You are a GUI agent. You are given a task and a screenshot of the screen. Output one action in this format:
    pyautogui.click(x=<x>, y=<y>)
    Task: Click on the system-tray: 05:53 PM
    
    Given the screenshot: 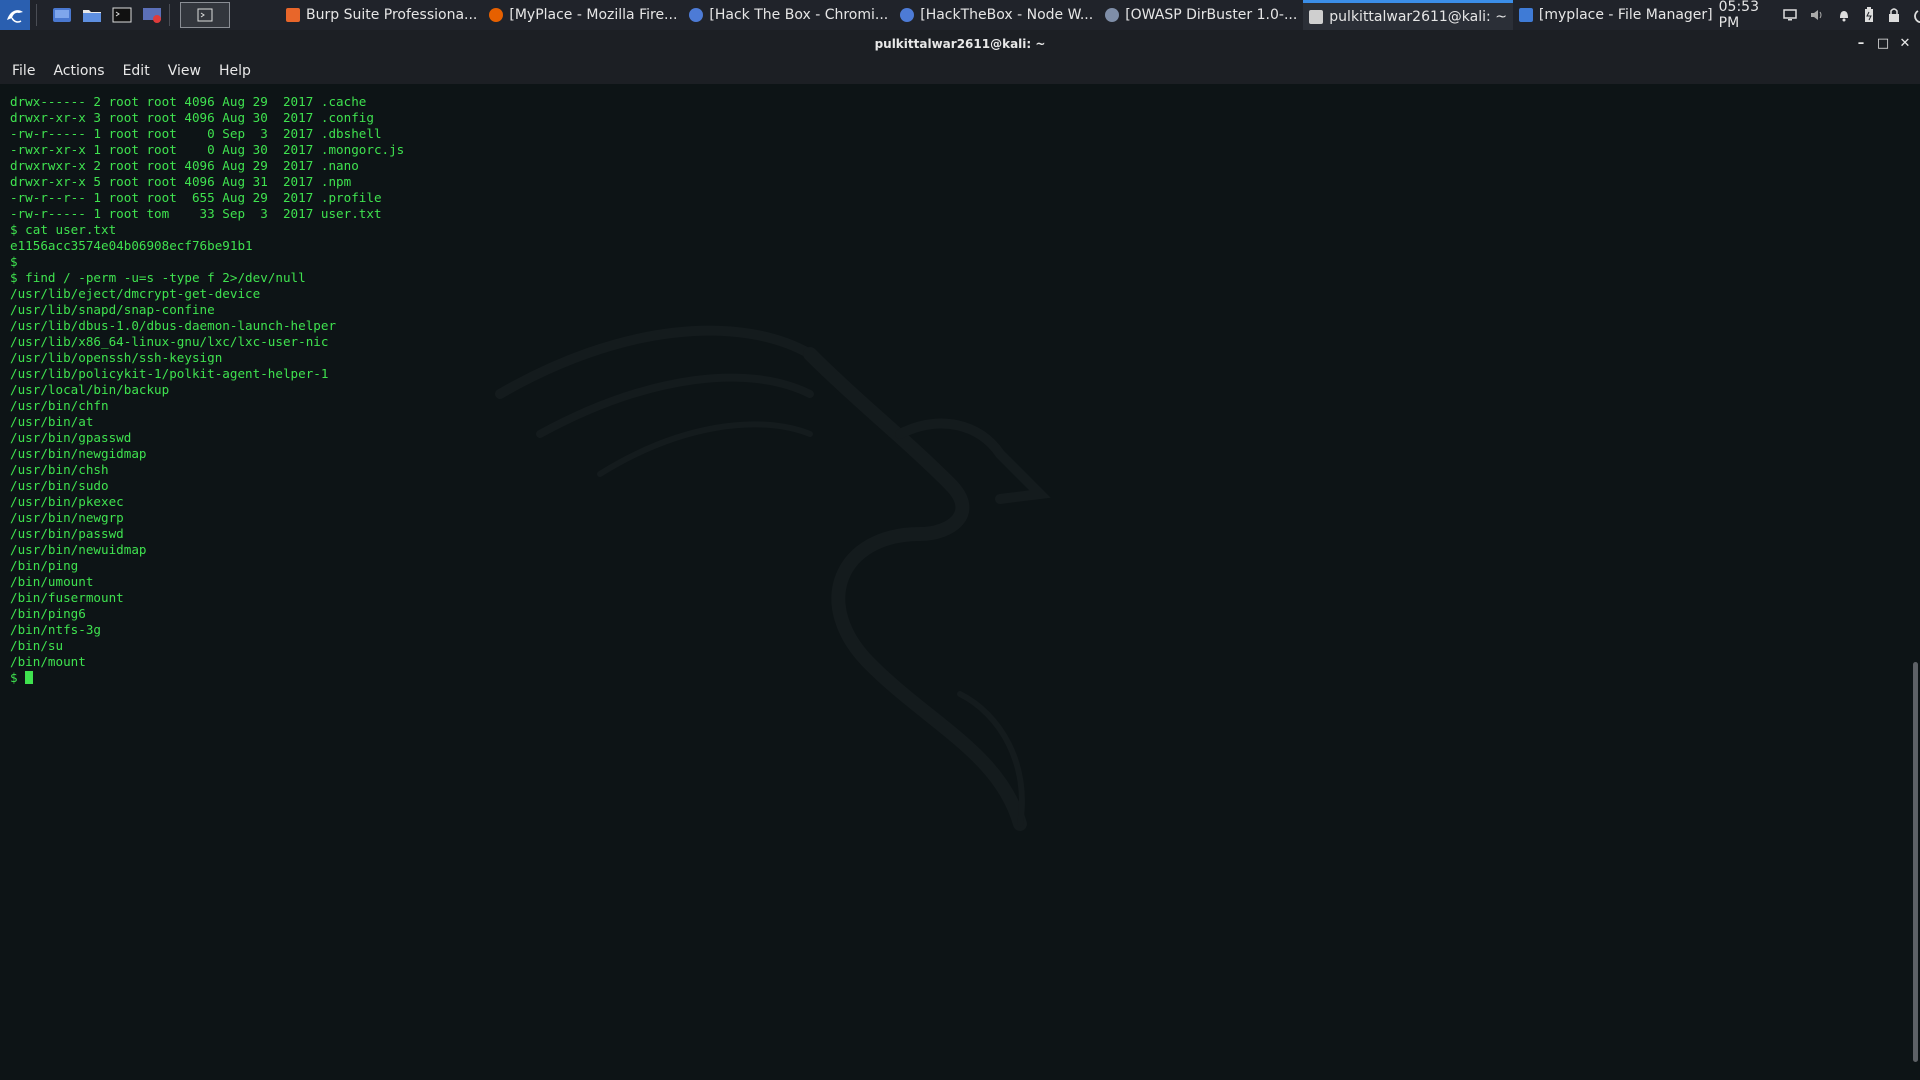 What is the action you would take?
    pyautogui.click(x=1819, y=15)
    